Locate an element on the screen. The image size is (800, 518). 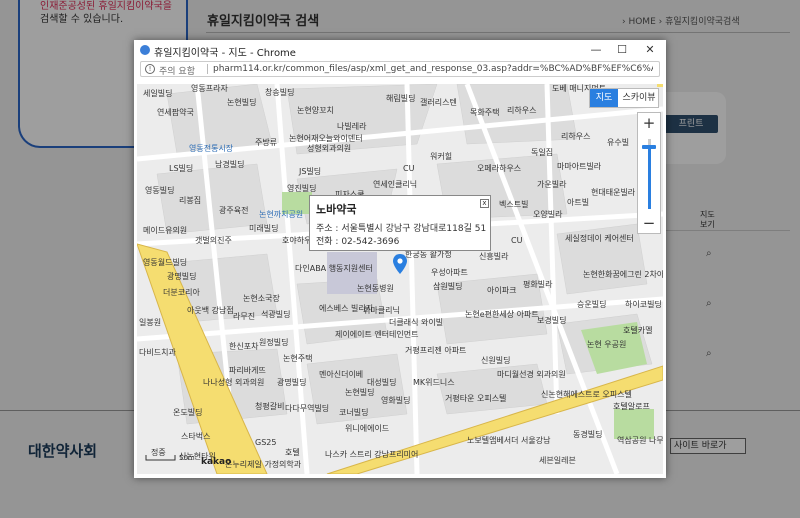
map-label: 온누리제일 가정의학과 is located at coordinates (263, 464).